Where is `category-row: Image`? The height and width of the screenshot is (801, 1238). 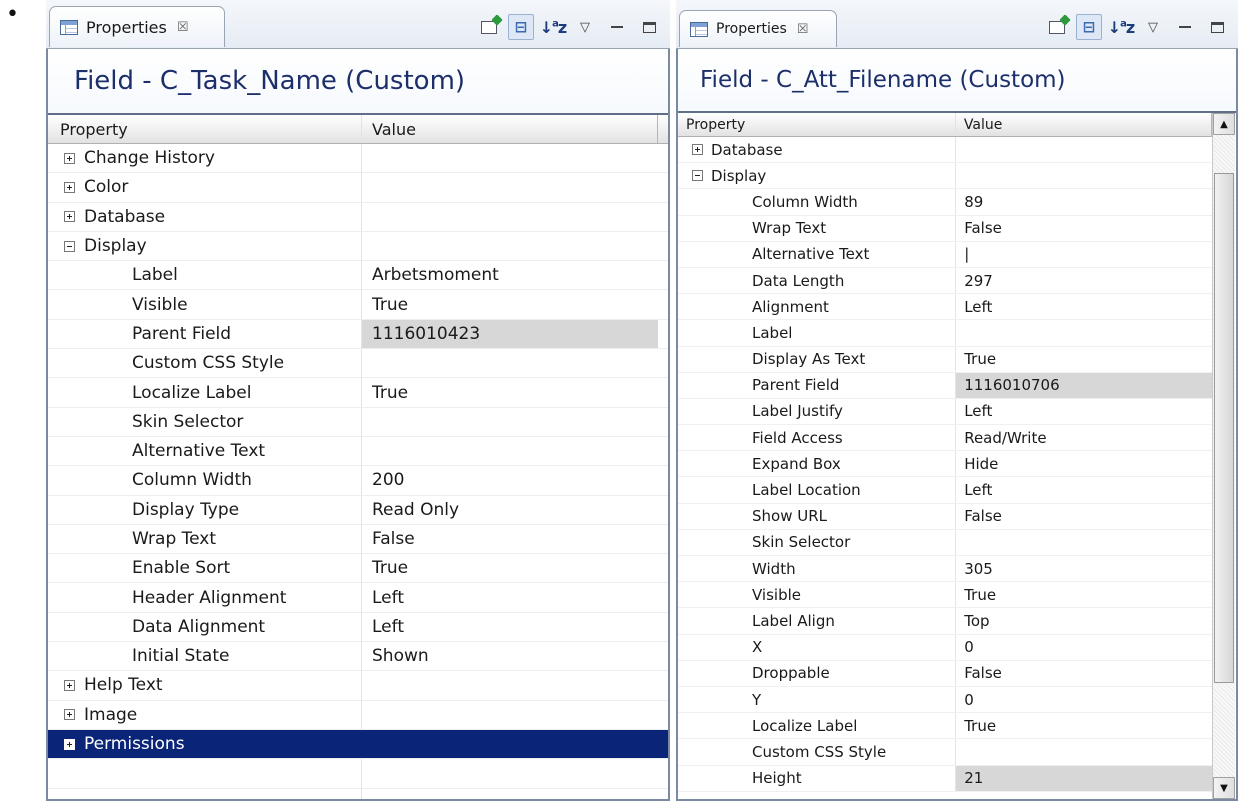 category-row: Image is located at coordinates (358, 715).